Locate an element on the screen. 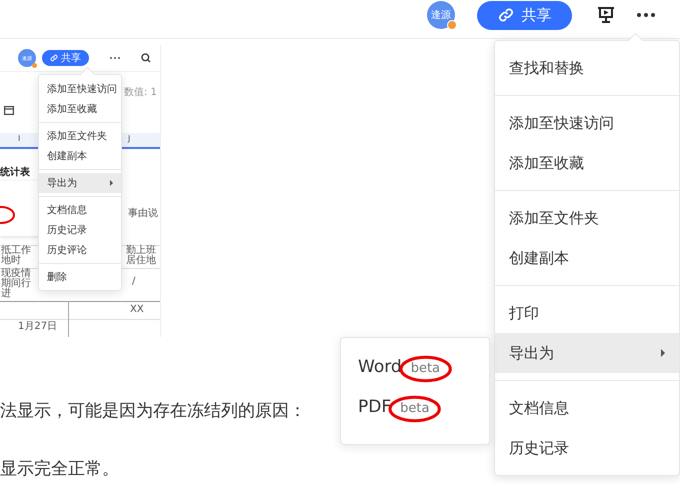  menu-item: 历史评论 is located at coordinates (80, 250).